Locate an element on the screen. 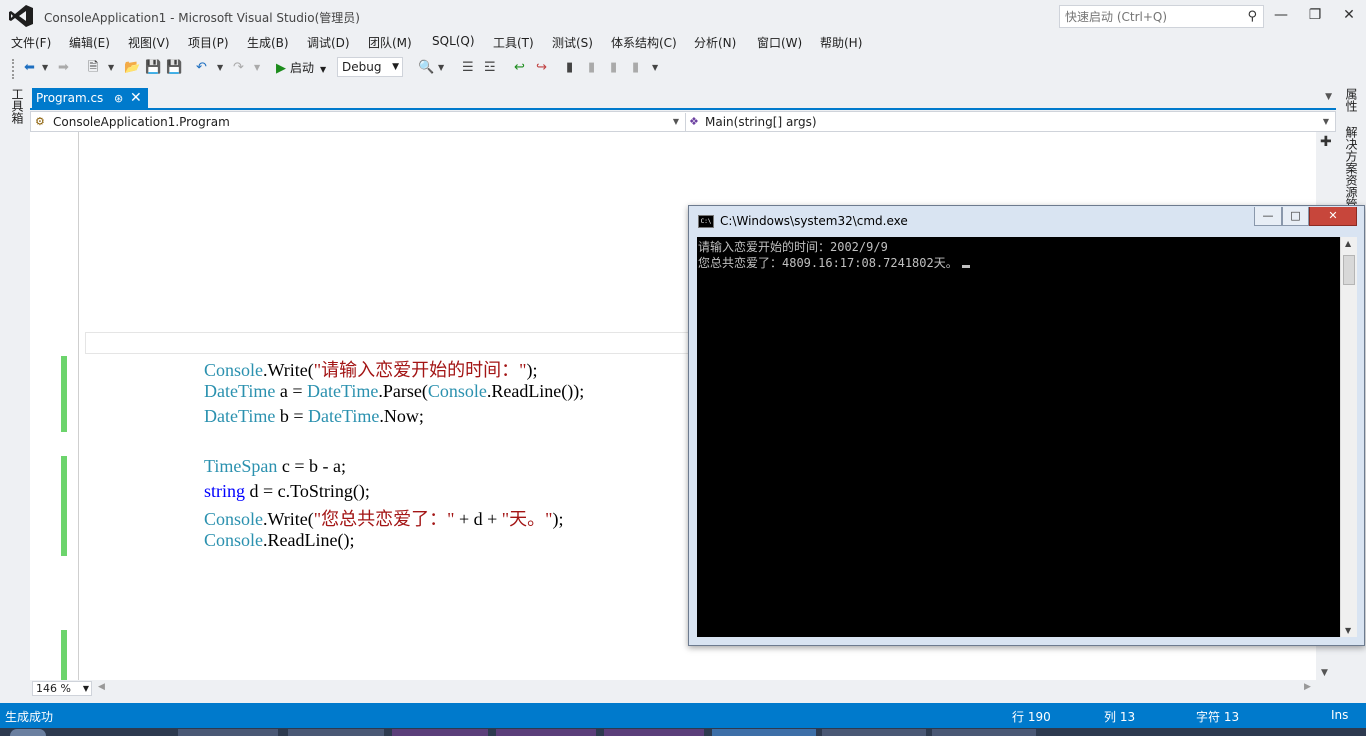  solution-config-select: Debug ▼ is located at coordinates (370, 67).